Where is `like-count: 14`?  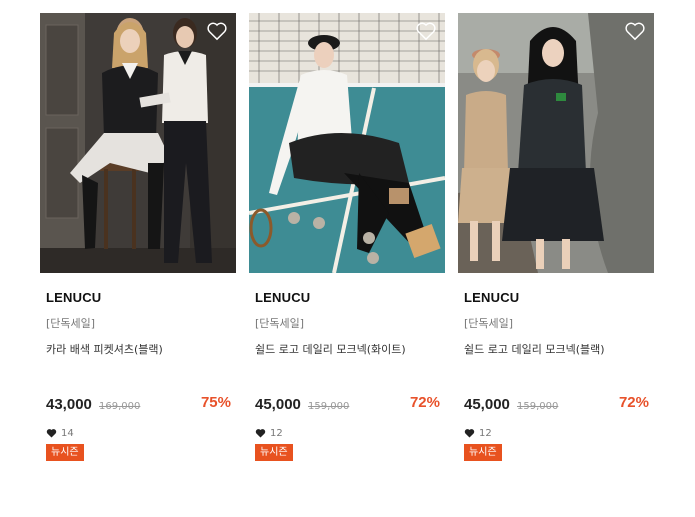 like-count: 14 is located at coordinates (67, 433).